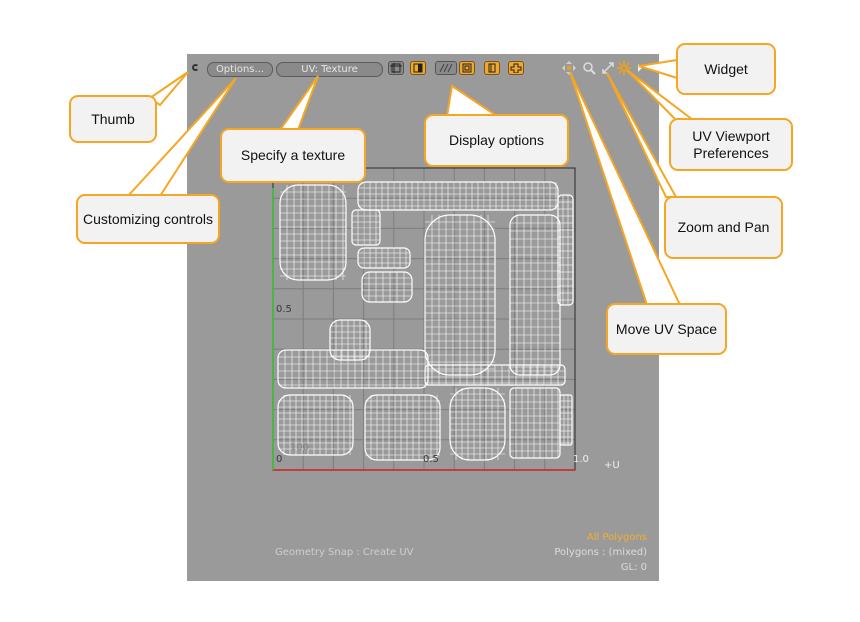 The width and height of the screenshot is (860, 622). I want to click on callout-display: Display options, so click(496, 140).